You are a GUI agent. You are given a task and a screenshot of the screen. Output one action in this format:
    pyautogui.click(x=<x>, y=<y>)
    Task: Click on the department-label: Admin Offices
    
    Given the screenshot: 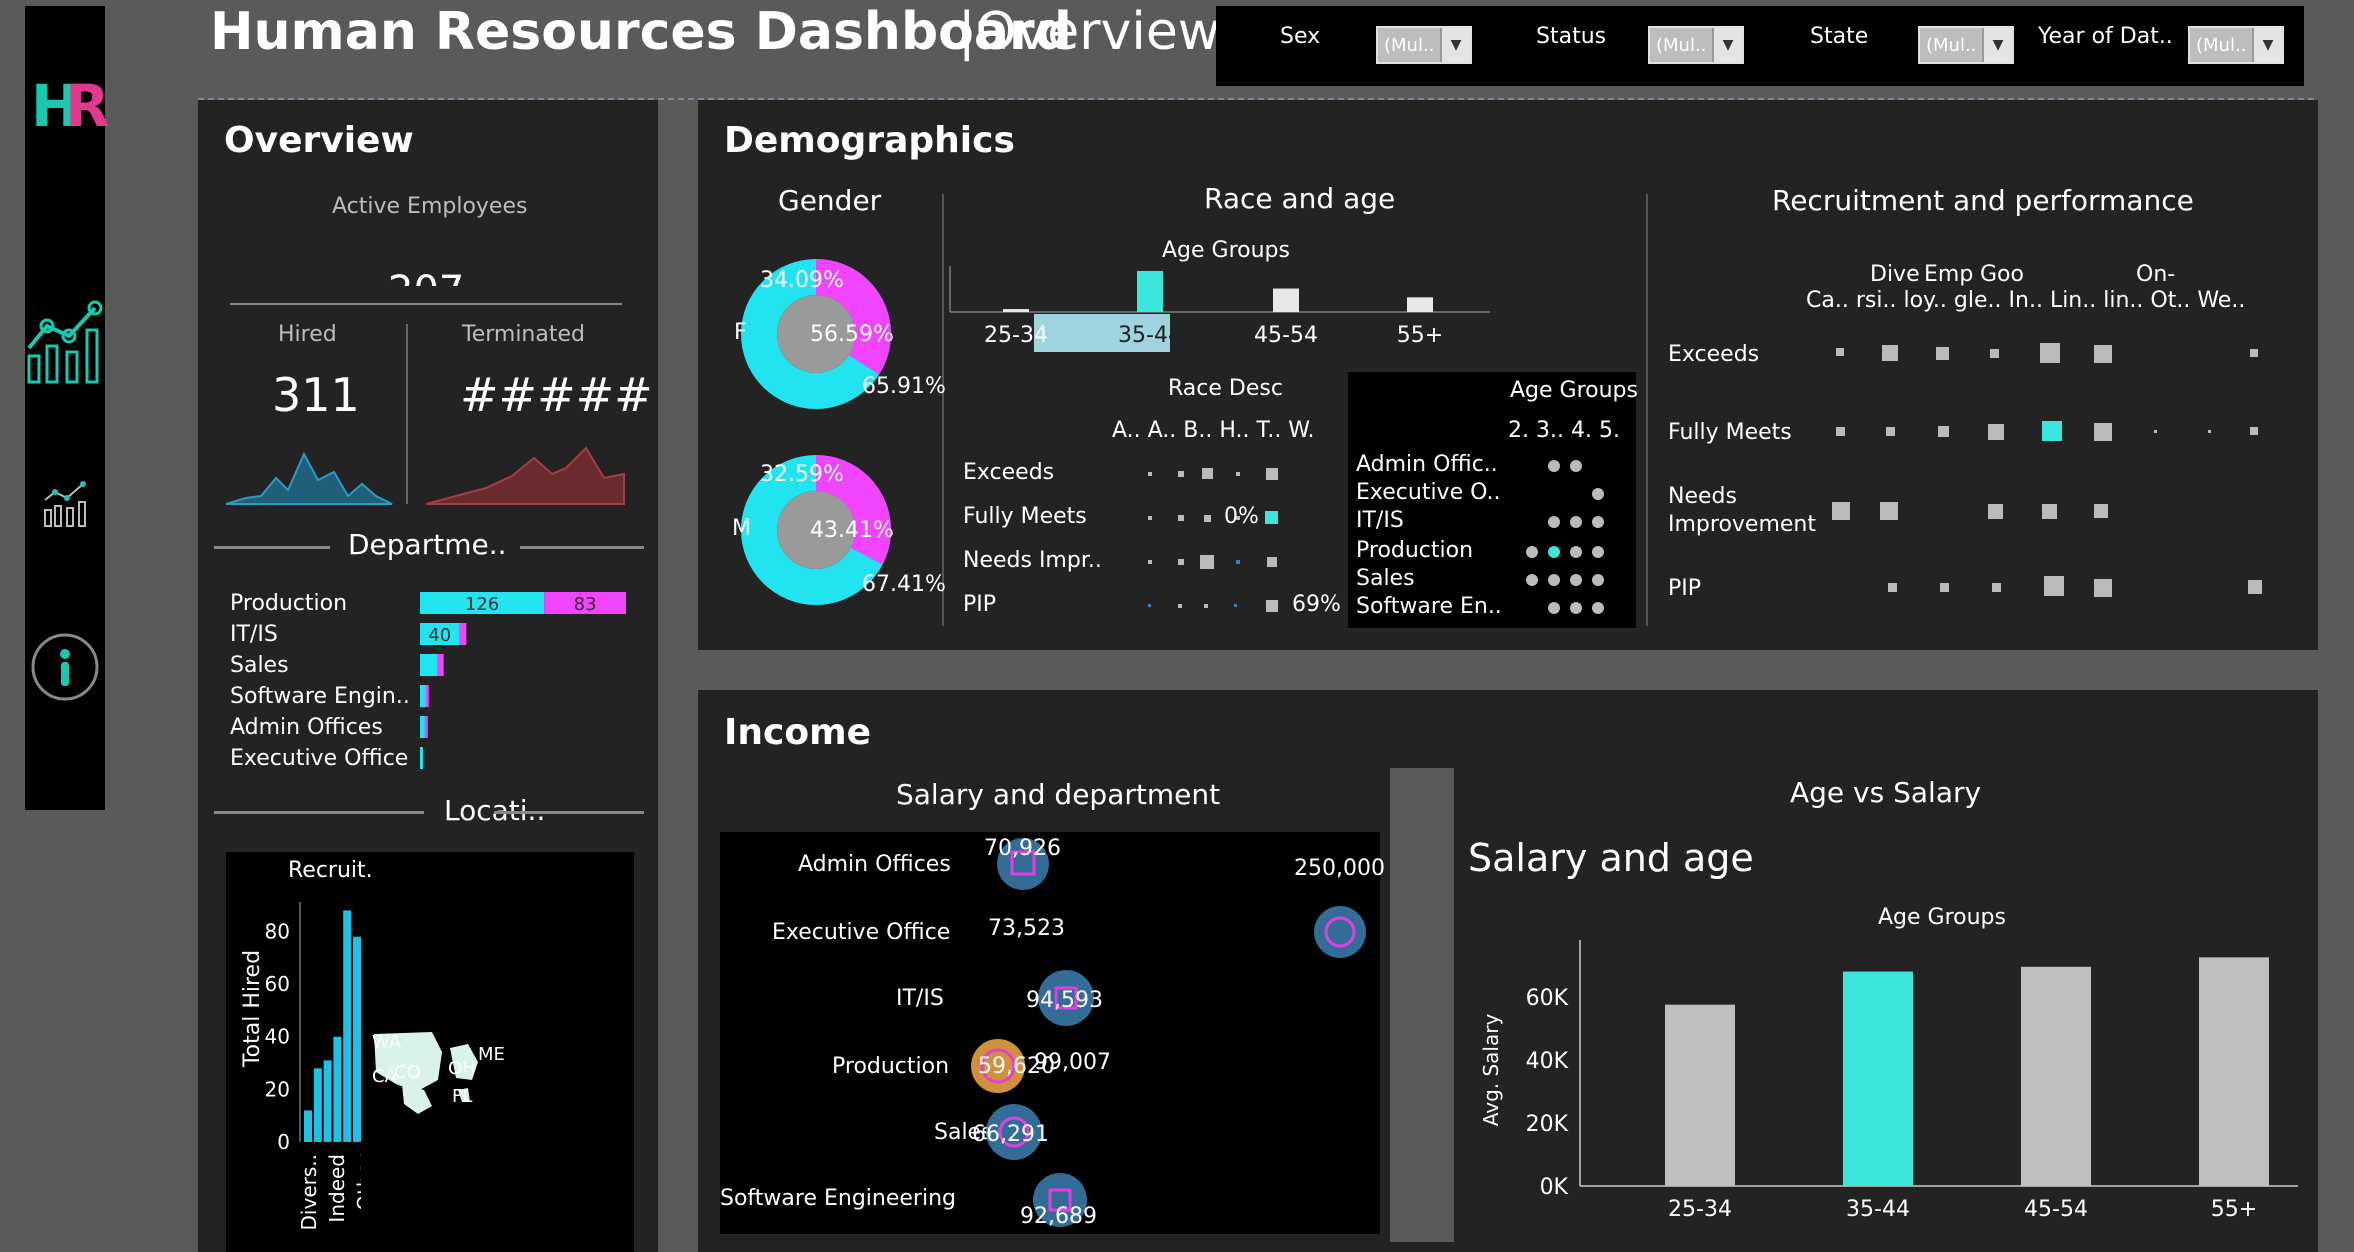 What is the action you would take?
    pyautogui.click(x=306, y=727)
    